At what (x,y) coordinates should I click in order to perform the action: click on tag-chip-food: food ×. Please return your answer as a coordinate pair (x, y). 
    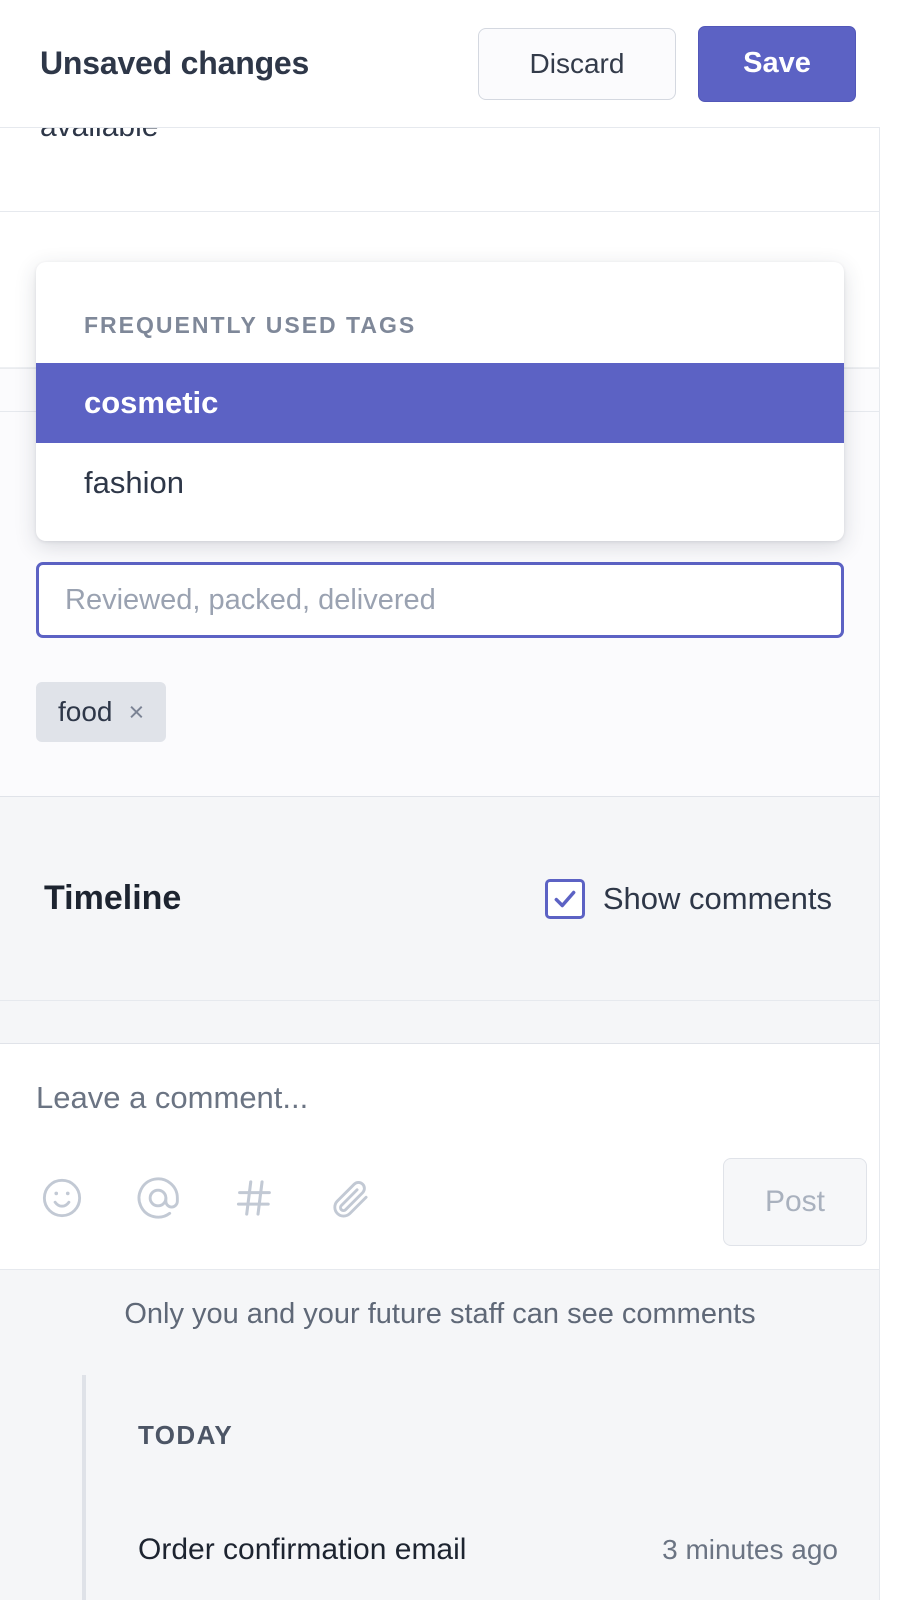
    Looking at the image, I should click on (101, 712).